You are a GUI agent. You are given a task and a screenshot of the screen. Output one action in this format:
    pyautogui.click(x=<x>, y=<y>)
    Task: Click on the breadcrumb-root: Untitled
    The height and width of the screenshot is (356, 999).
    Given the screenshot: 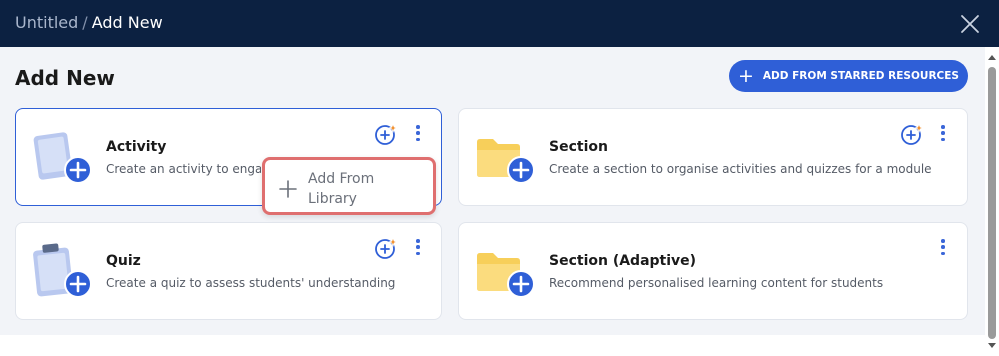 What is the action you would take?
    pyautogui.click(x=46, y=22)
    